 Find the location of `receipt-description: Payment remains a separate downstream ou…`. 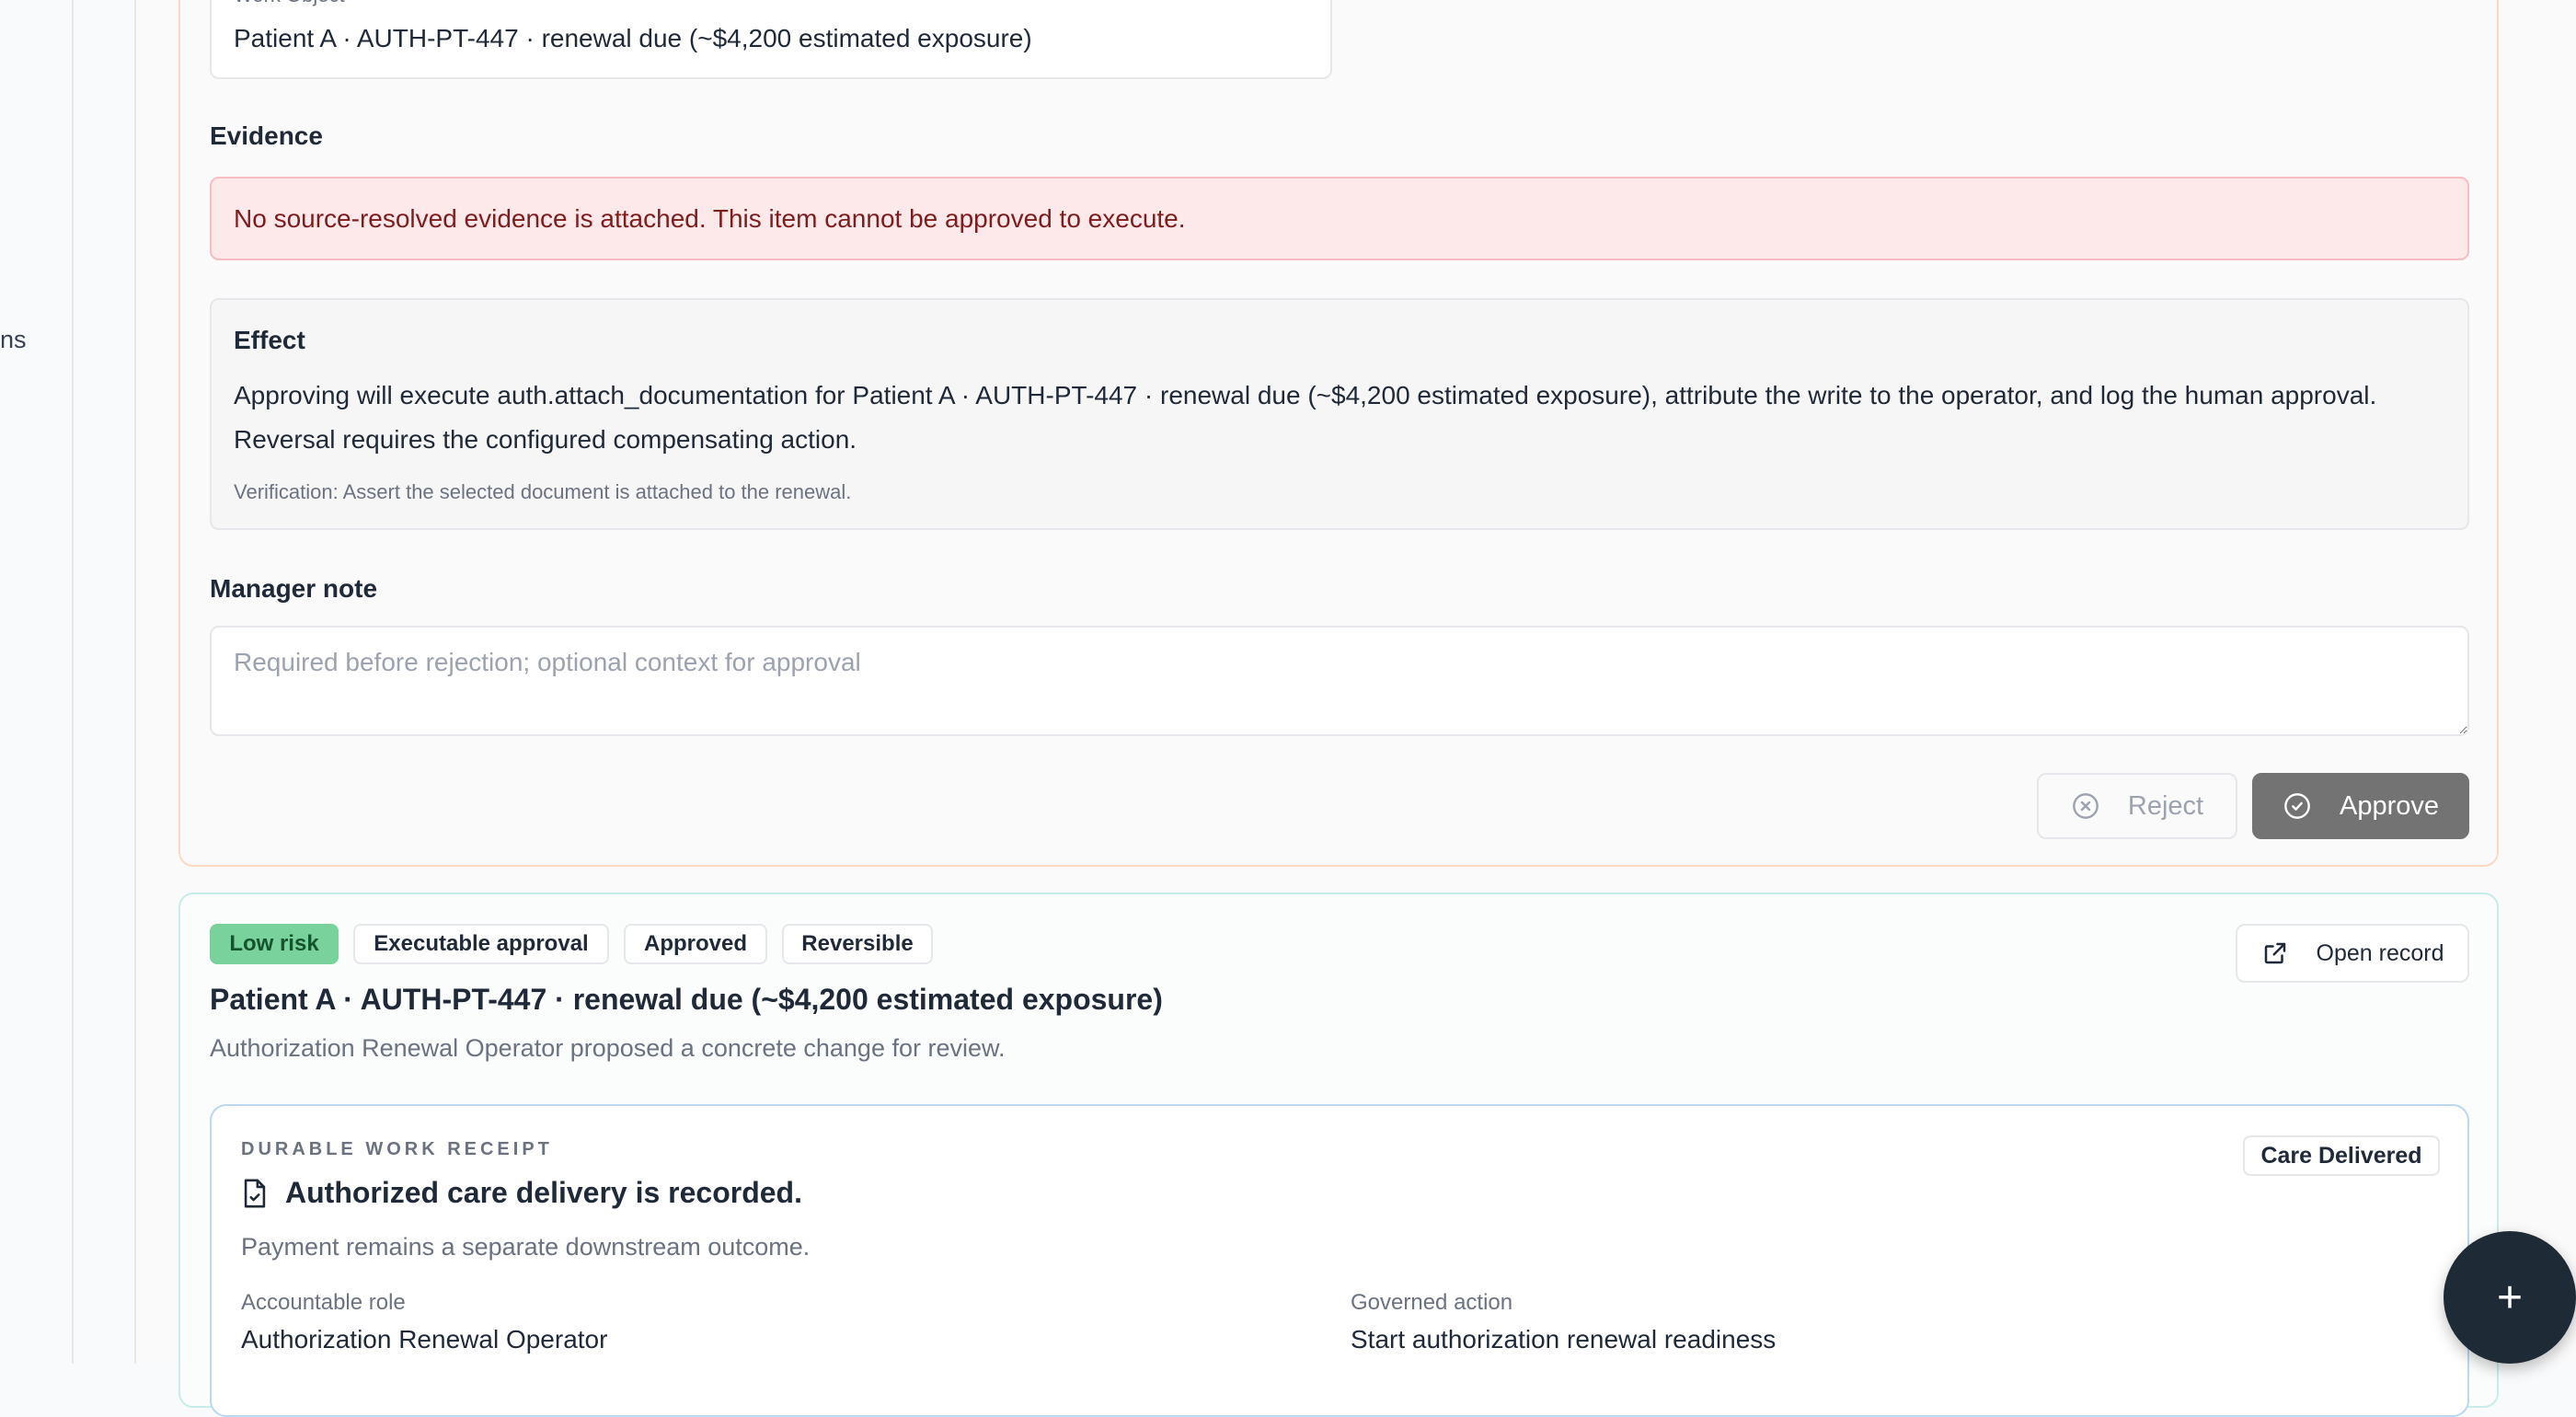

receipt-description: Payment remains a separate downstream ou… is located at coordinates (526, 1247).